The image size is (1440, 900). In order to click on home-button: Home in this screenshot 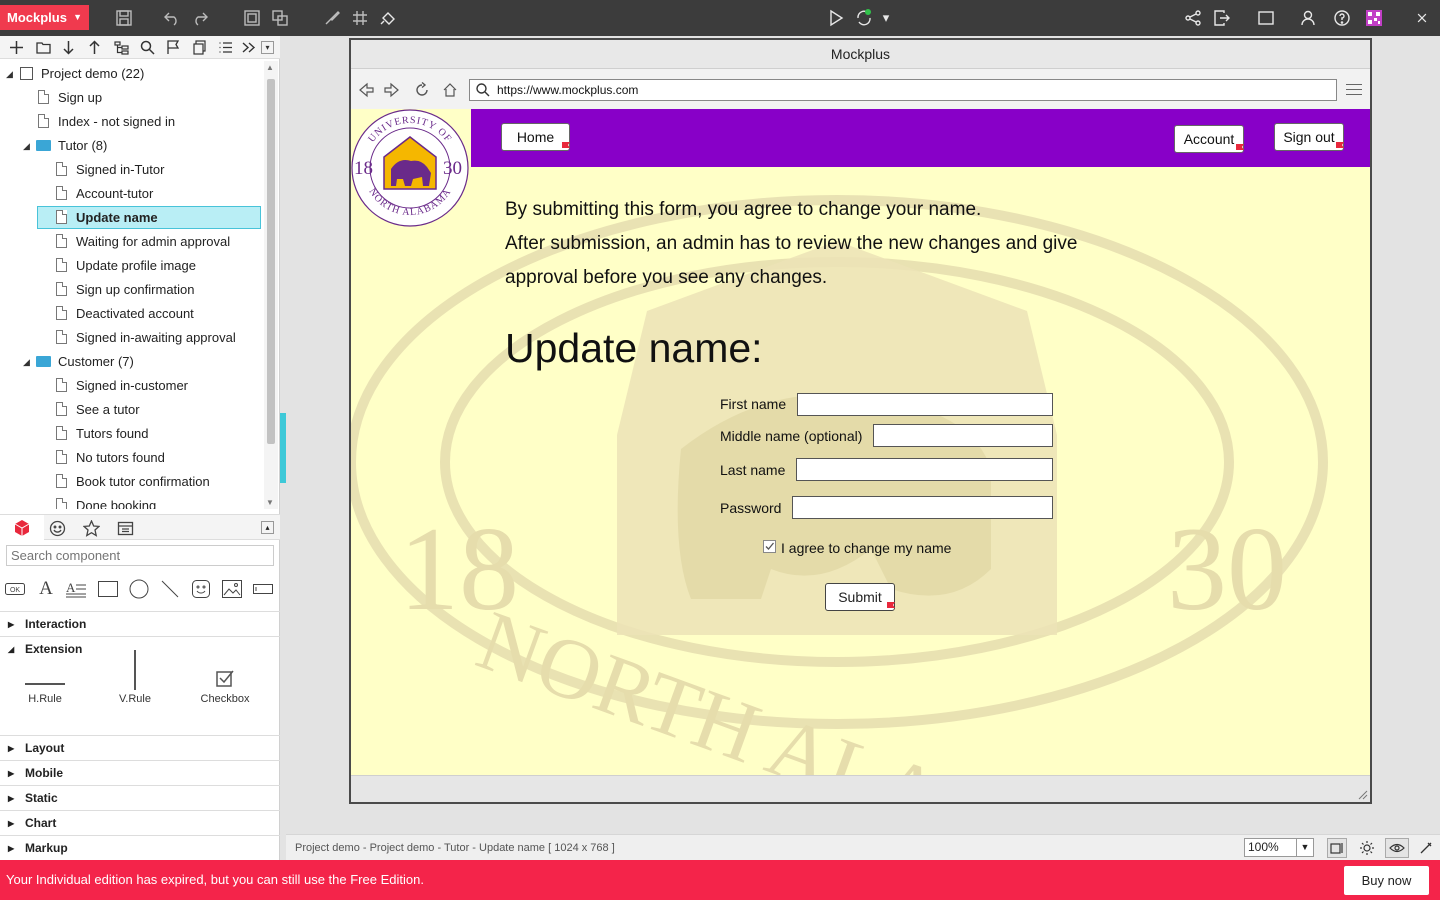, I will do `click(535, 137)`.